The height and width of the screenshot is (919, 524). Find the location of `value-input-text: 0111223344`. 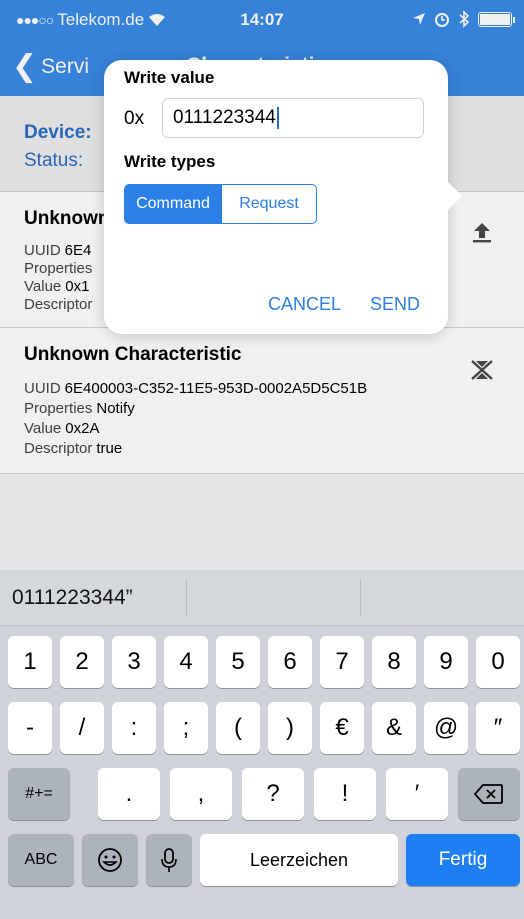

value-input-text: 0111223344 is located at coordinates (224, 117).